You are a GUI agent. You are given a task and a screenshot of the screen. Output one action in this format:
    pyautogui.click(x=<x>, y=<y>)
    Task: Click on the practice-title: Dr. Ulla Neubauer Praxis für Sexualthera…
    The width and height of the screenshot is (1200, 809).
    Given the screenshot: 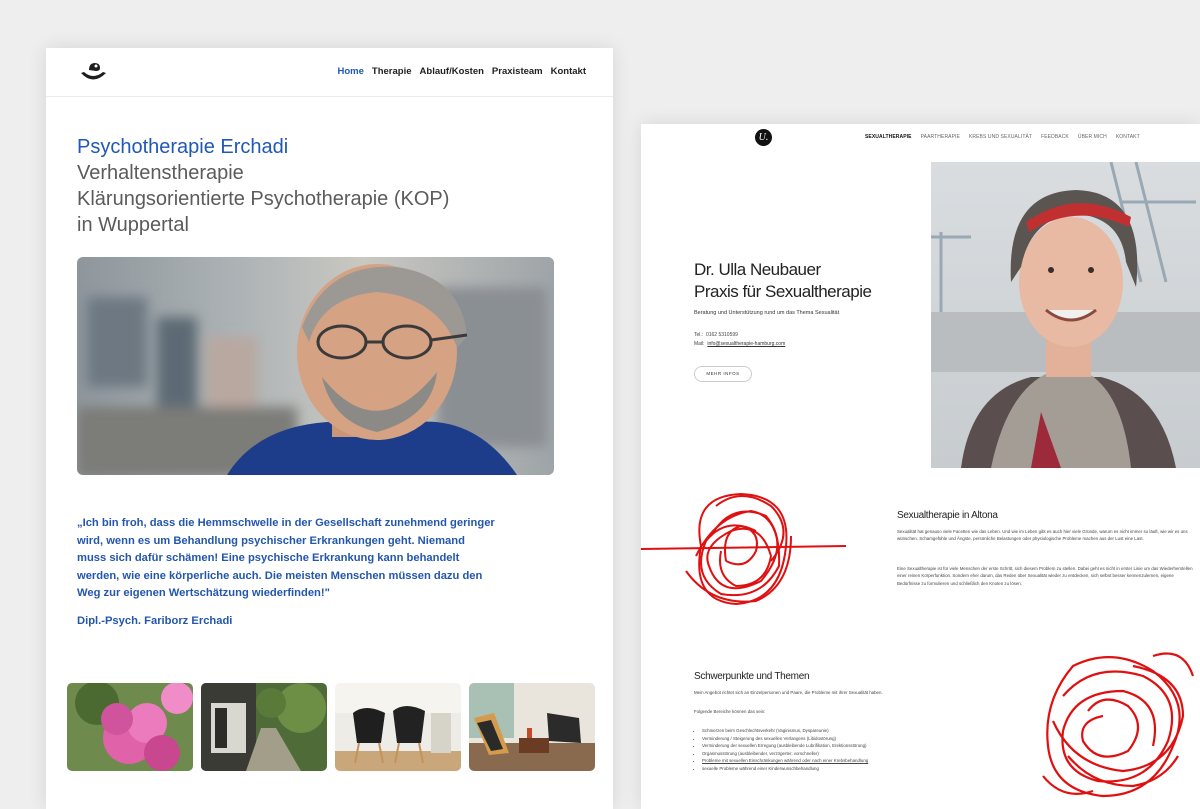 What is the action you would take?
    pyautogui.click(x=783, y=281)
    